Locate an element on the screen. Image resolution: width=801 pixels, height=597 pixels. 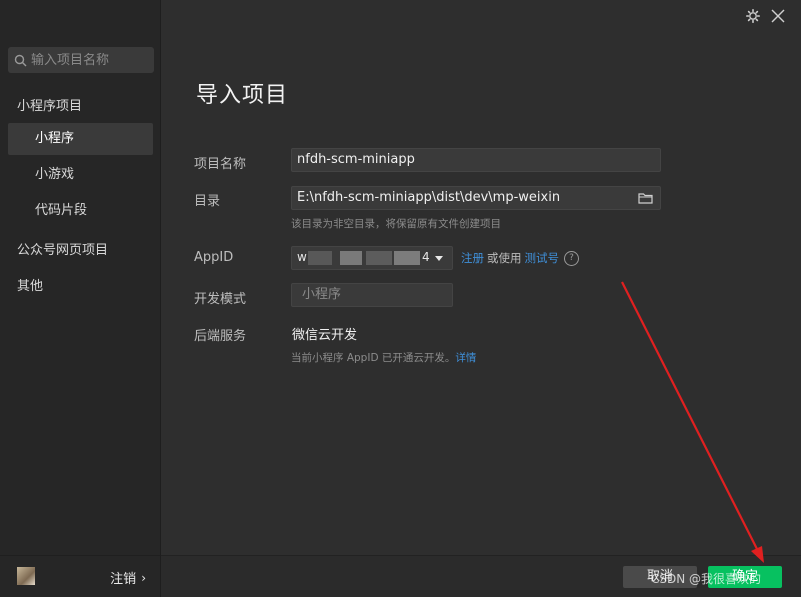
directory-hint: 该目录为非空目录，将保留原有文件创建项目 is located at coordinates (396, 224).